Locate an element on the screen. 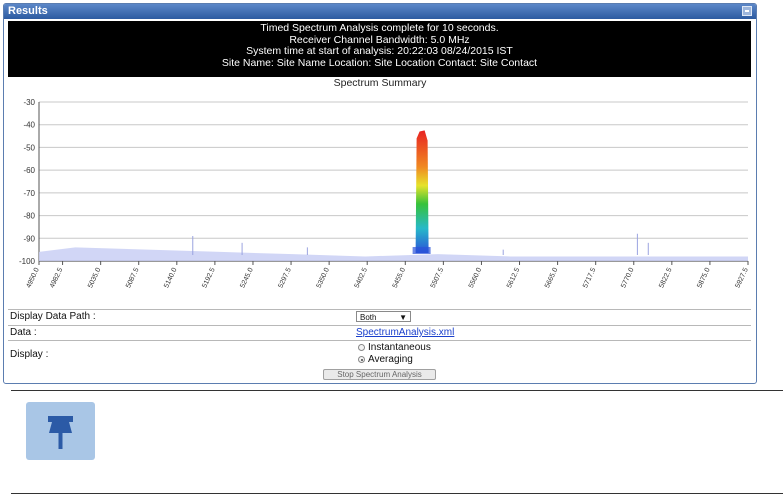 The width and height of the screenshot is (783, 495). x-tick-label: 5245.0 is located at coordinates (246, 278).